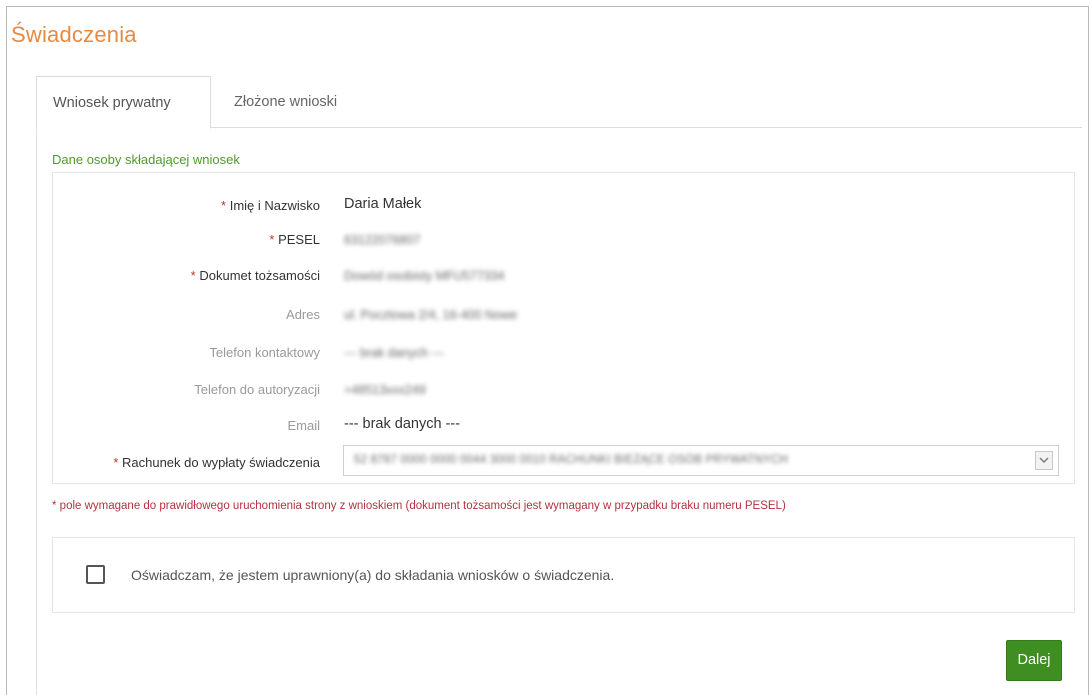 The image size is (1091, 695). Describe the element at coordinates (431, 315) in the screenshot. I see `field-value-address: ul. Pocztowa 2/4, 16-400 Nowe` at that location.